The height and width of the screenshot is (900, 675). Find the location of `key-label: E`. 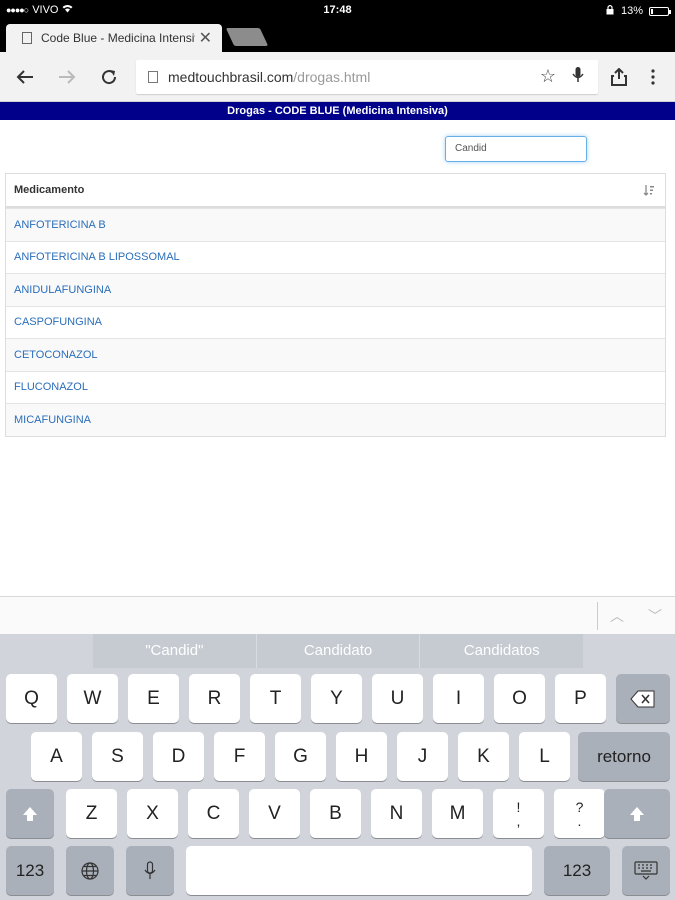

key-label: E is located at coordinates (153, 698).